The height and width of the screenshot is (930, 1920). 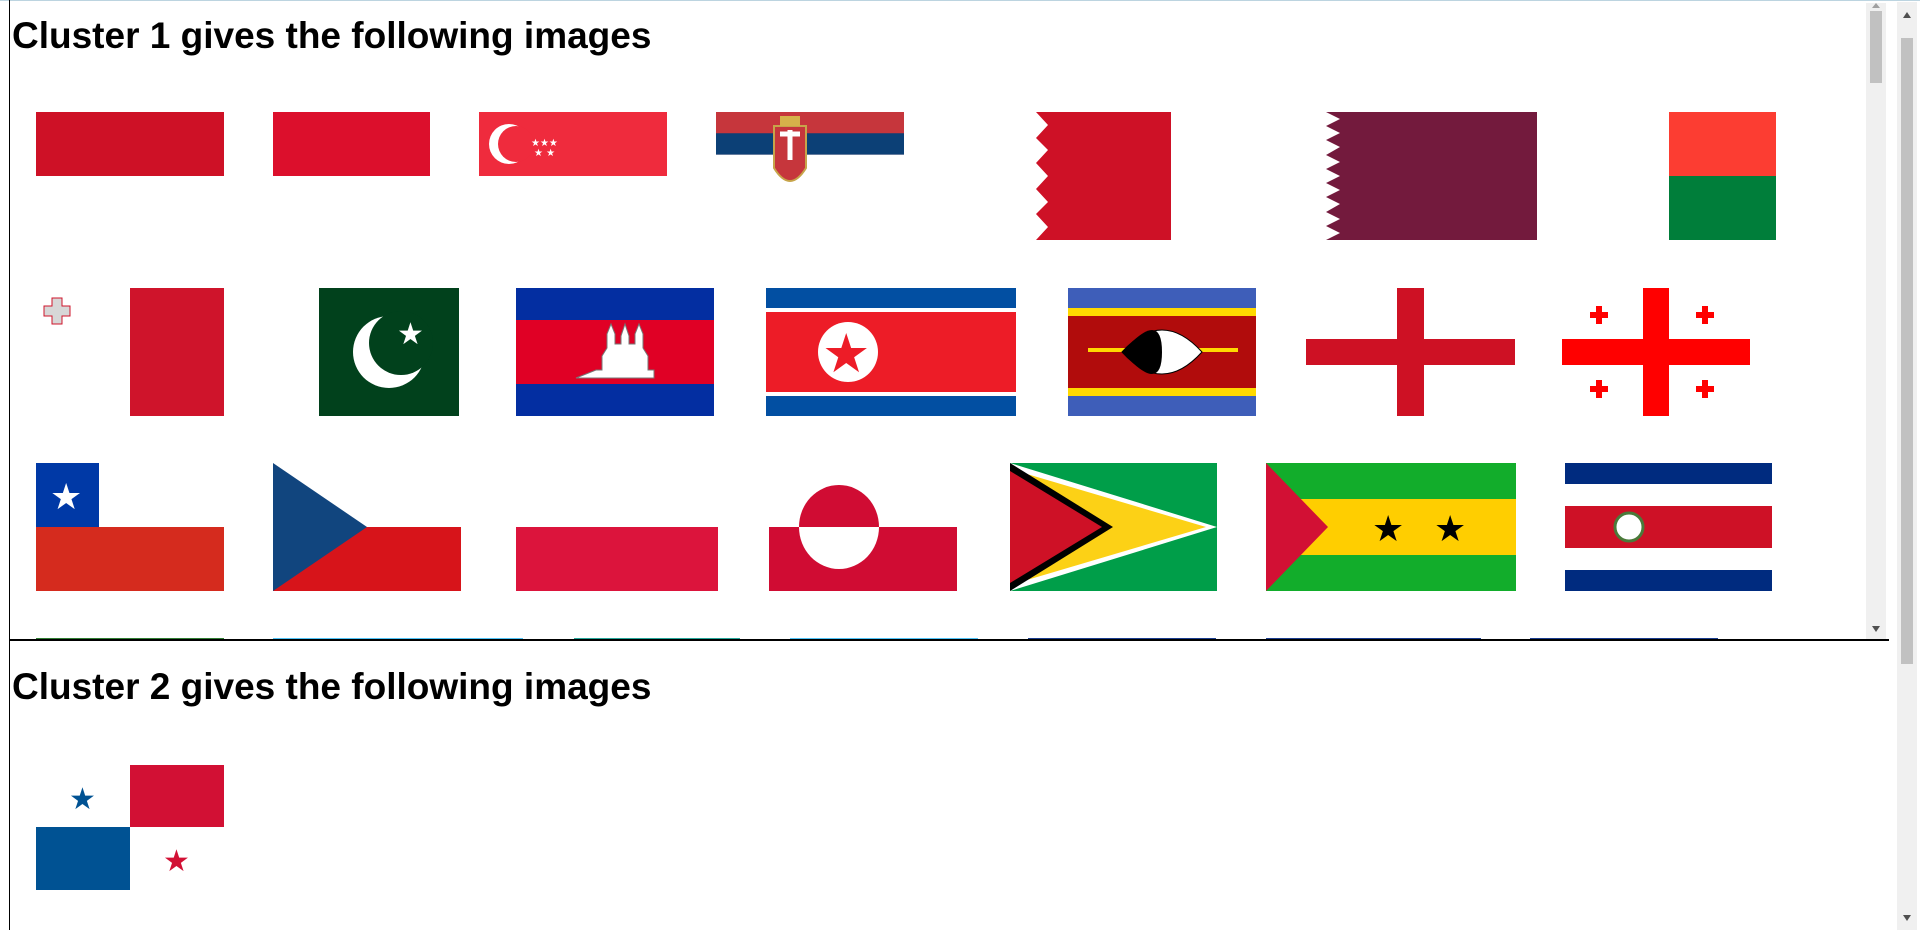 What do you see at coordinates (810, 155) in the screenshot?
I see `flag-serbia` at bounding box center [810, 155].